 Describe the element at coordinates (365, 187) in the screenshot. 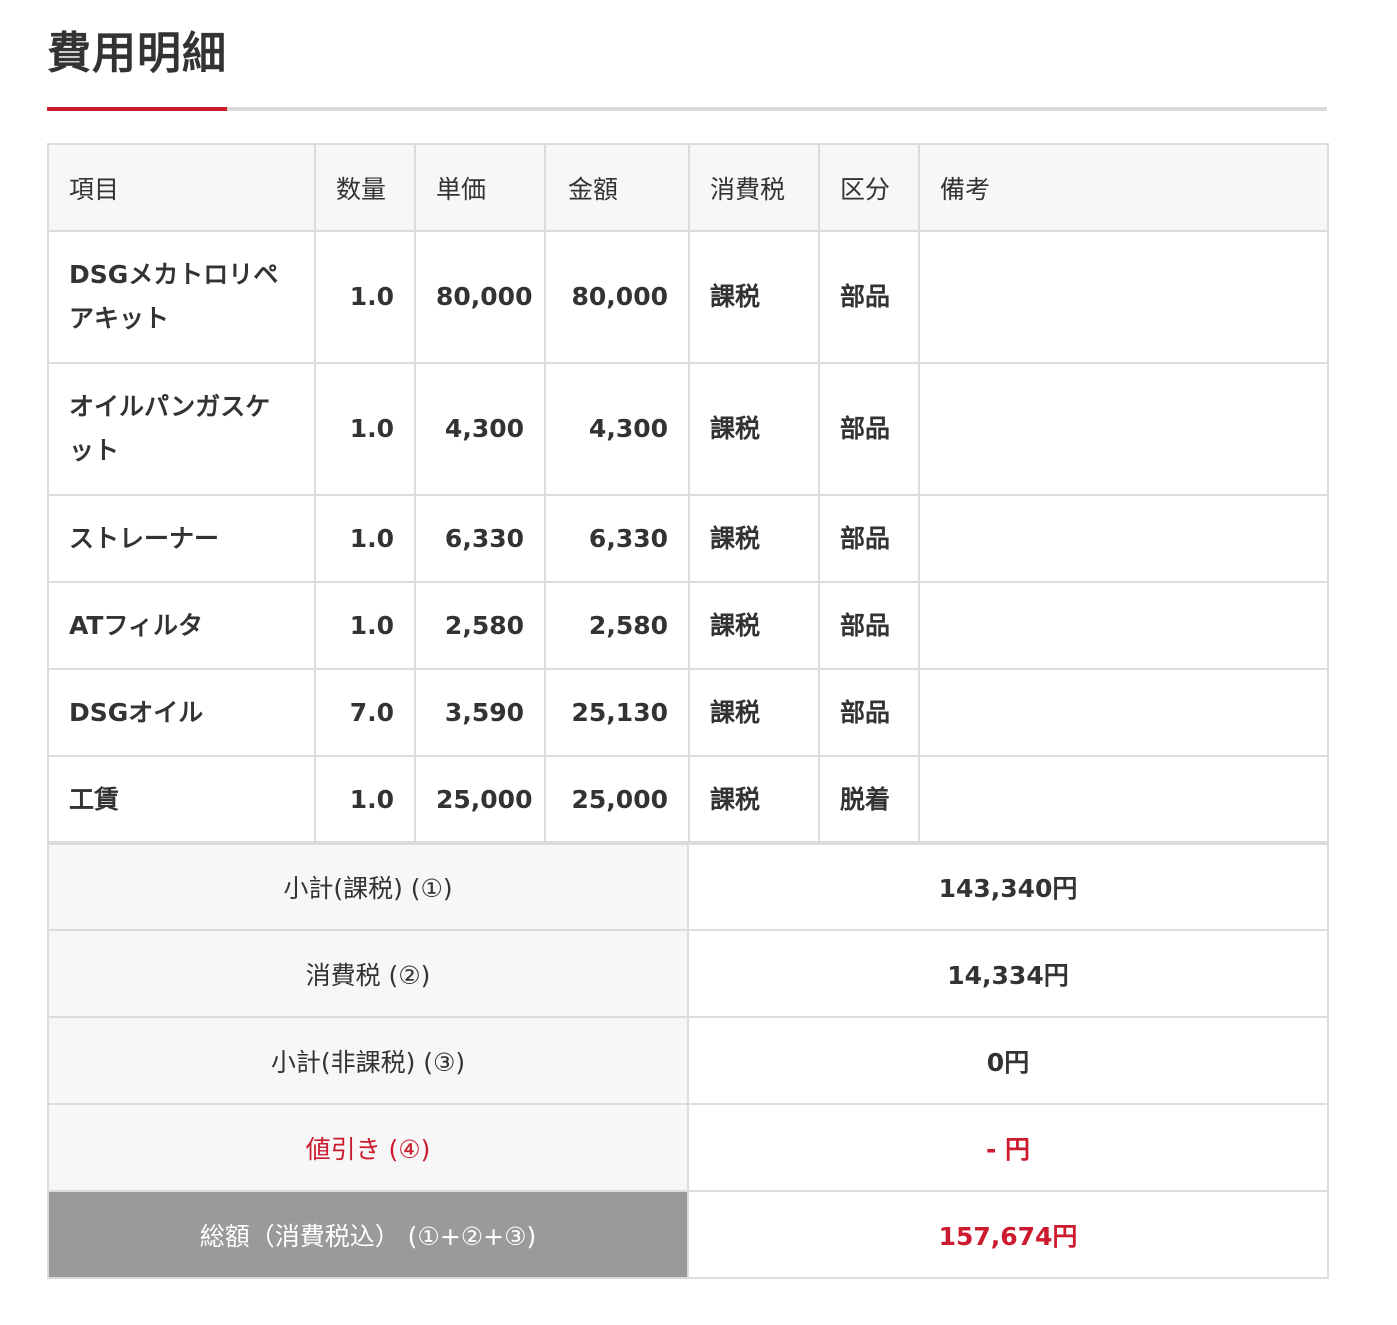

I see `header-quantity: 数量` at that location.